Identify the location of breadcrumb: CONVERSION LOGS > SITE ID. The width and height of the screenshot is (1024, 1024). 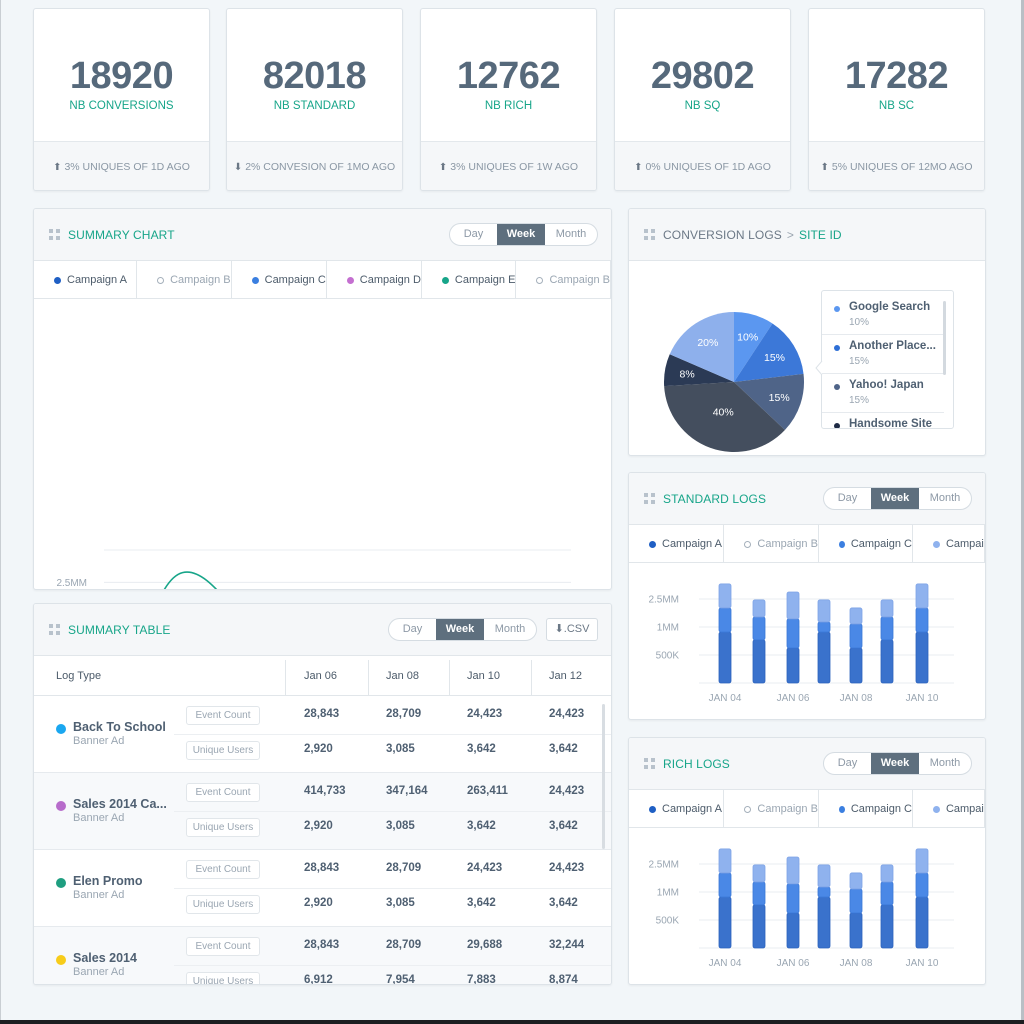
(752, 235).